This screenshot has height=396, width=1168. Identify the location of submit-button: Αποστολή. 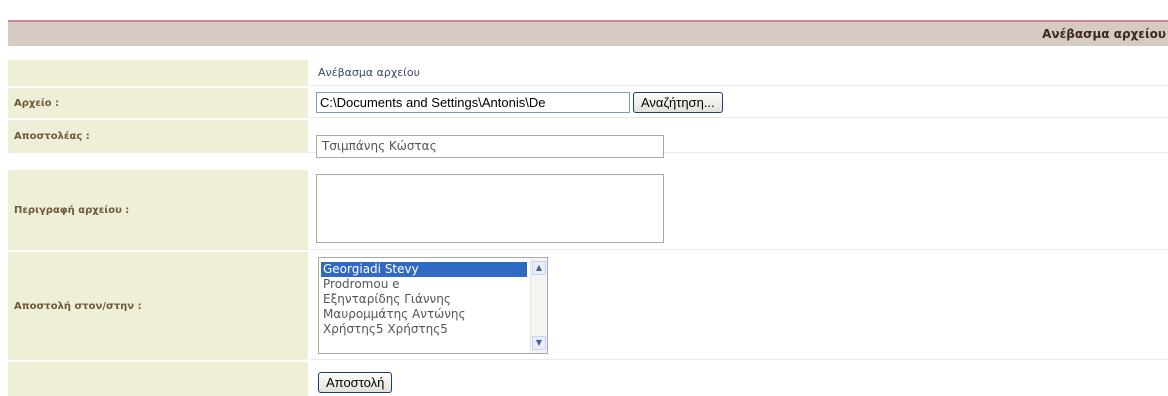
(355, 382).